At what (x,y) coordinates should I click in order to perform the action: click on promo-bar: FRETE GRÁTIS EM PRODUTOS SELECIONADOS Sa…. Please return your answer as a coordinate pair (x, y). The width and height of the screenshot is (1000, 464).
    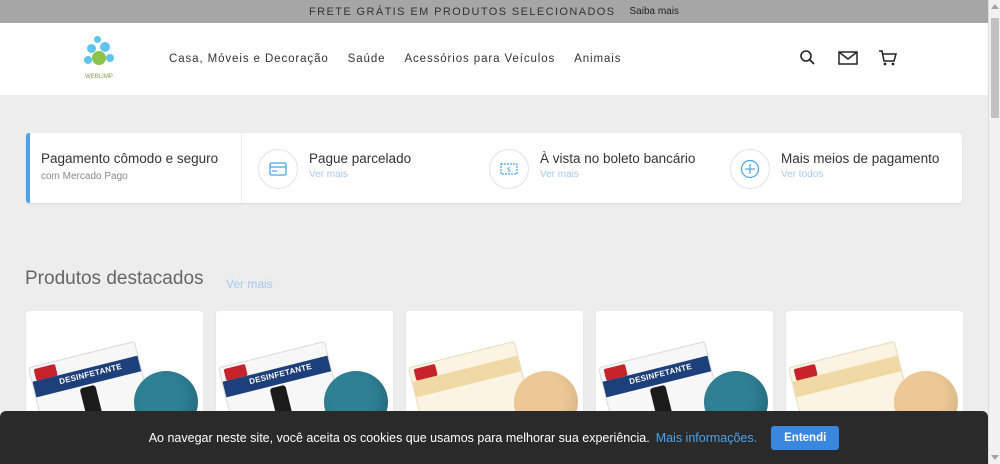
    Looking at the image, I should click on (494, 11).